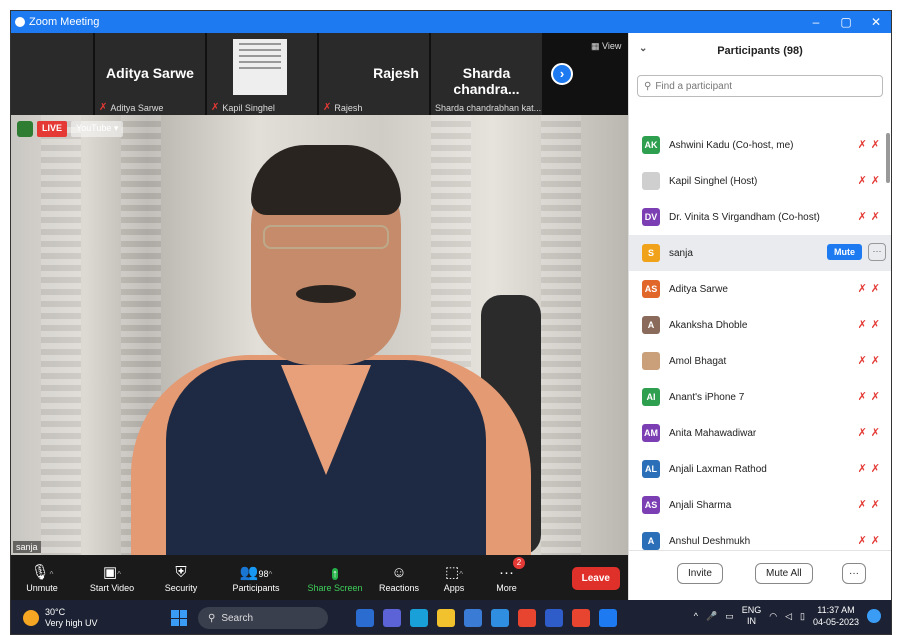  I want to click on participant-search-input: ⚲ Find a participant, so click(760, 86).